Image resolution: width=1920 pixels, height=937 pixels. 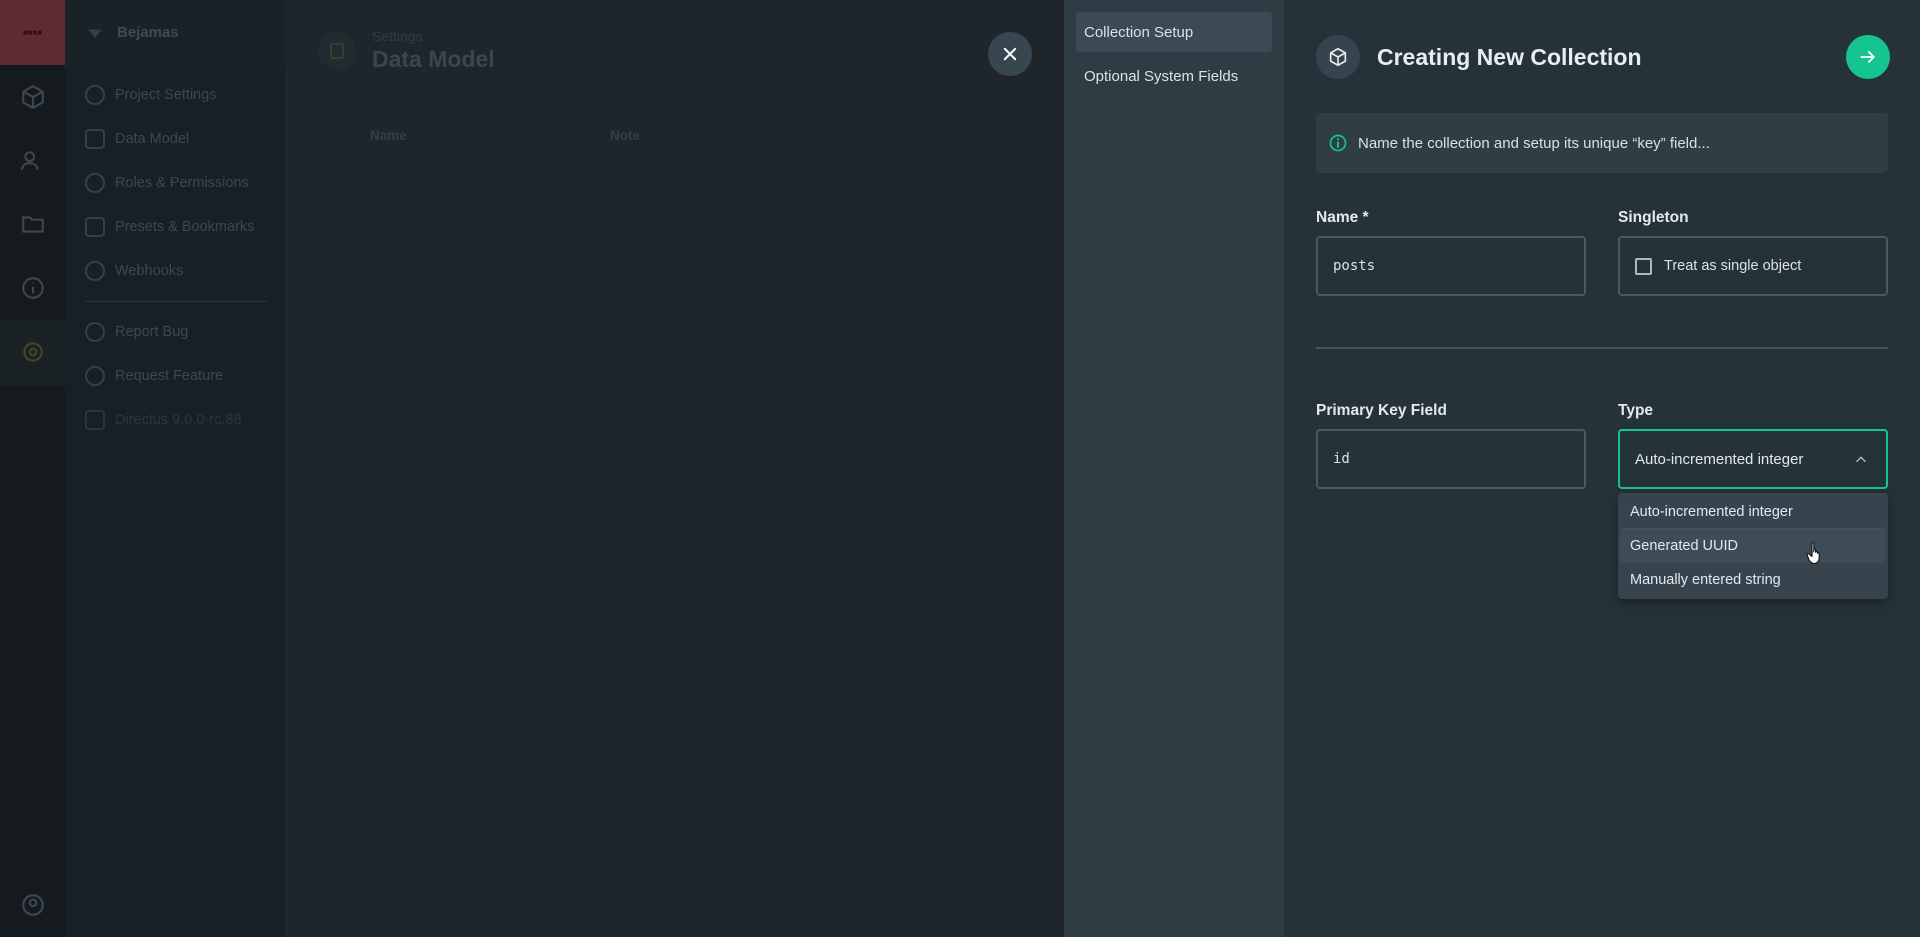 What do you see at coordinates (1753, 580) in the screenshot?
I see `type-option-manual-string: Manually entered string` at bounding box center [1753, 580].